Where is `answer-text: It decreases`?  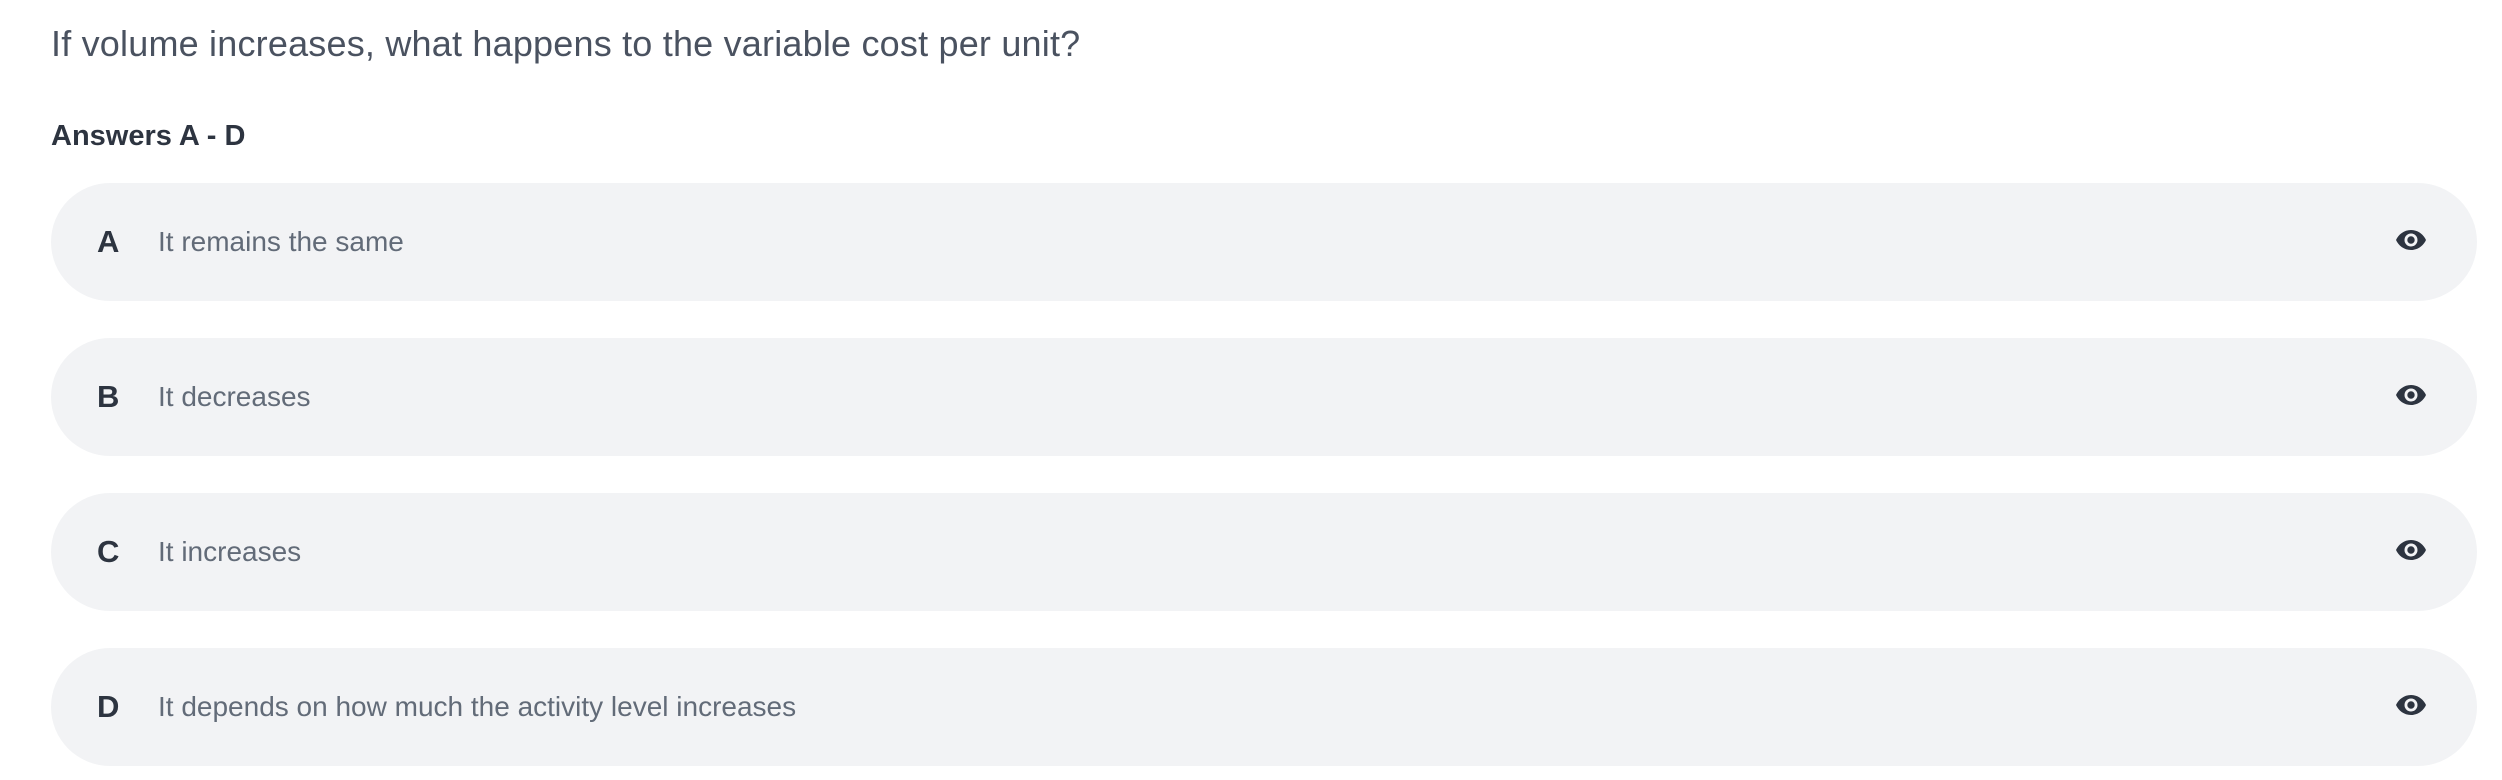 answer-text: It decreases is located at coordinates (234, 396).